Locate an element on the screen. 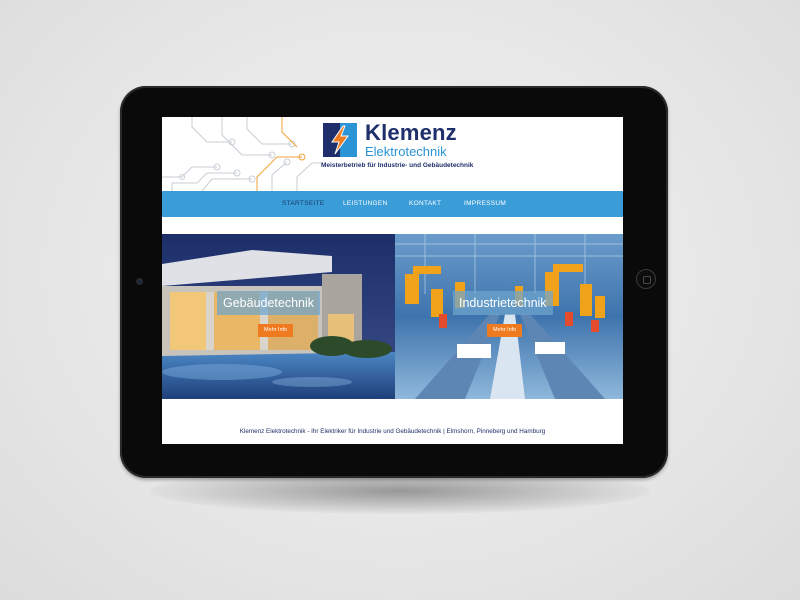 The height and width of the screenshot is (600, 800). nav-item-kontakt: KONTAKT is located at coordinates (425, 204).